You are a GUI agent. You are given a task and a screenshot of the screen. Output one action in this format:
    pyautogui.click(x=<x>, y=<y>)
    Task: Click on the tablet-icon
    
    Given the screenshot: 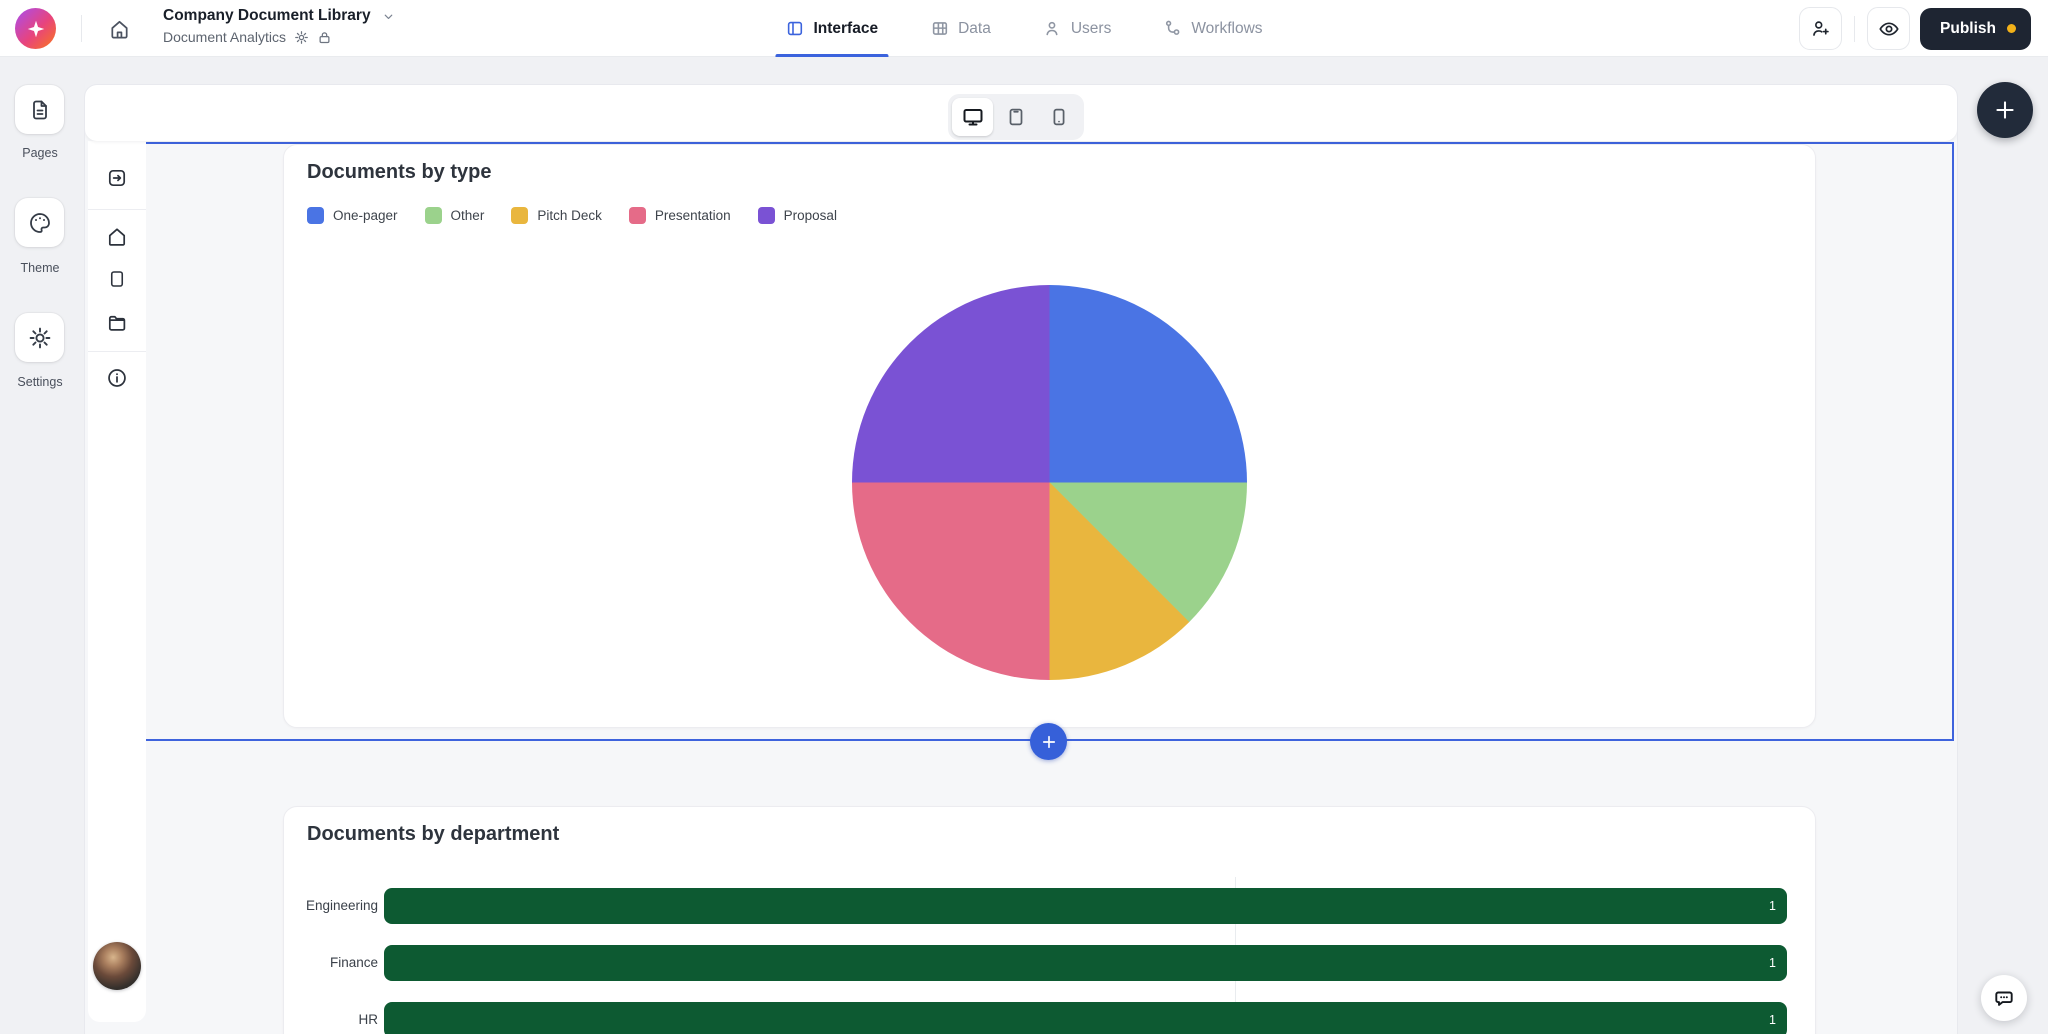 What is the action you would take?
    pyautogui.click(x=1016, y=117)
    